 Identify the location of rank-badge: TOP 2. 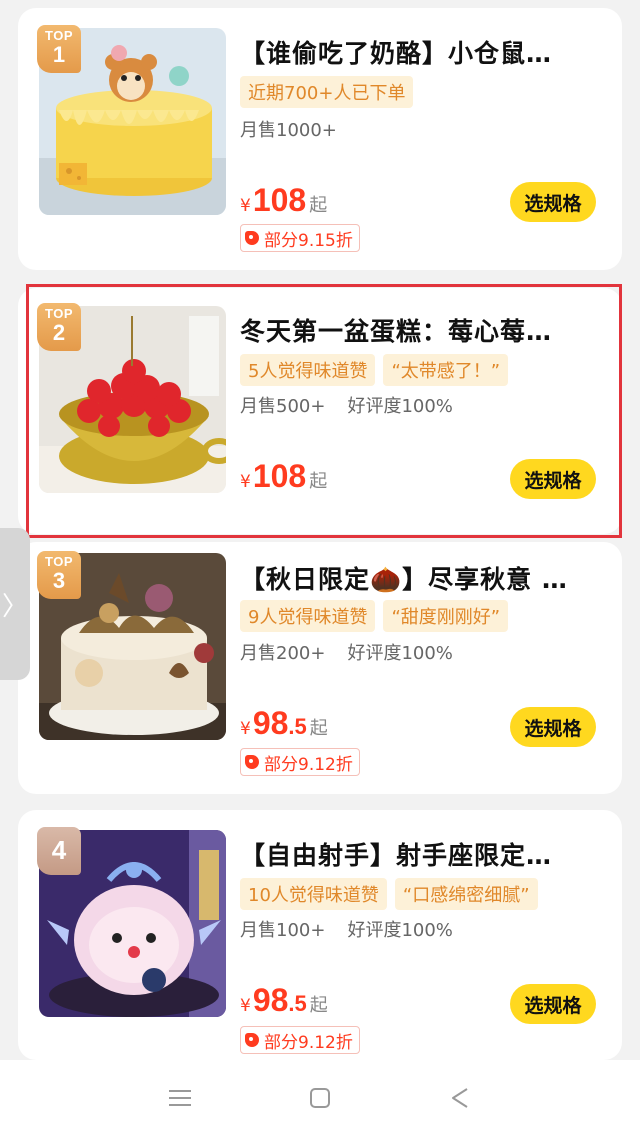
(59, 327).